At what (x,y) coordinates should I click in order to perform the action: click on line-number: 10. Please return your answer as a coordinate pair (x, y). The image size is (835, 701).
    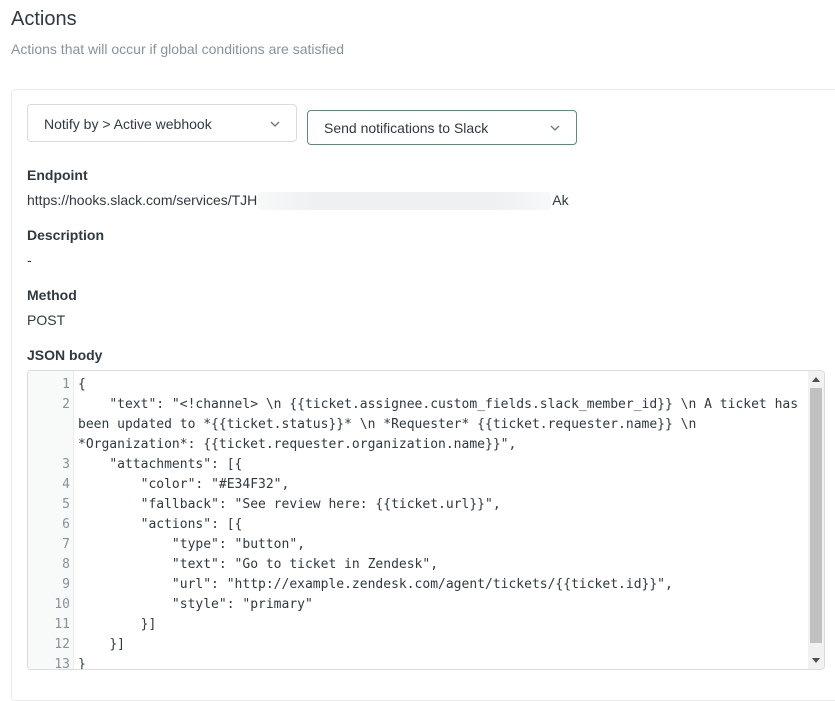
    Looking at the image, I should click on (62, 604).